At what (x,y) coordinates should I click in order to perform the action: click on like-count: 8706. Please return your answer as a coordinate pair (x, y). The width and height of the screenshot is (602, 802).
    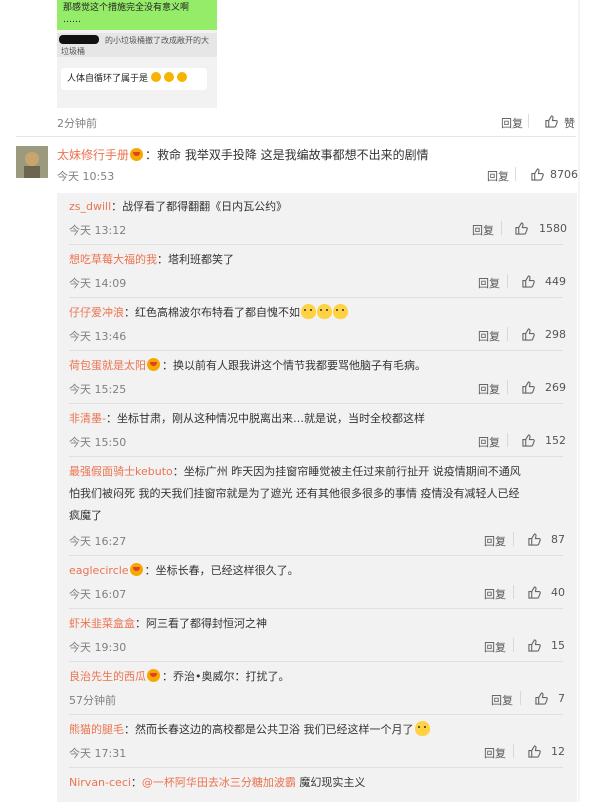
    Looking at the image, I should click on (564, 174).